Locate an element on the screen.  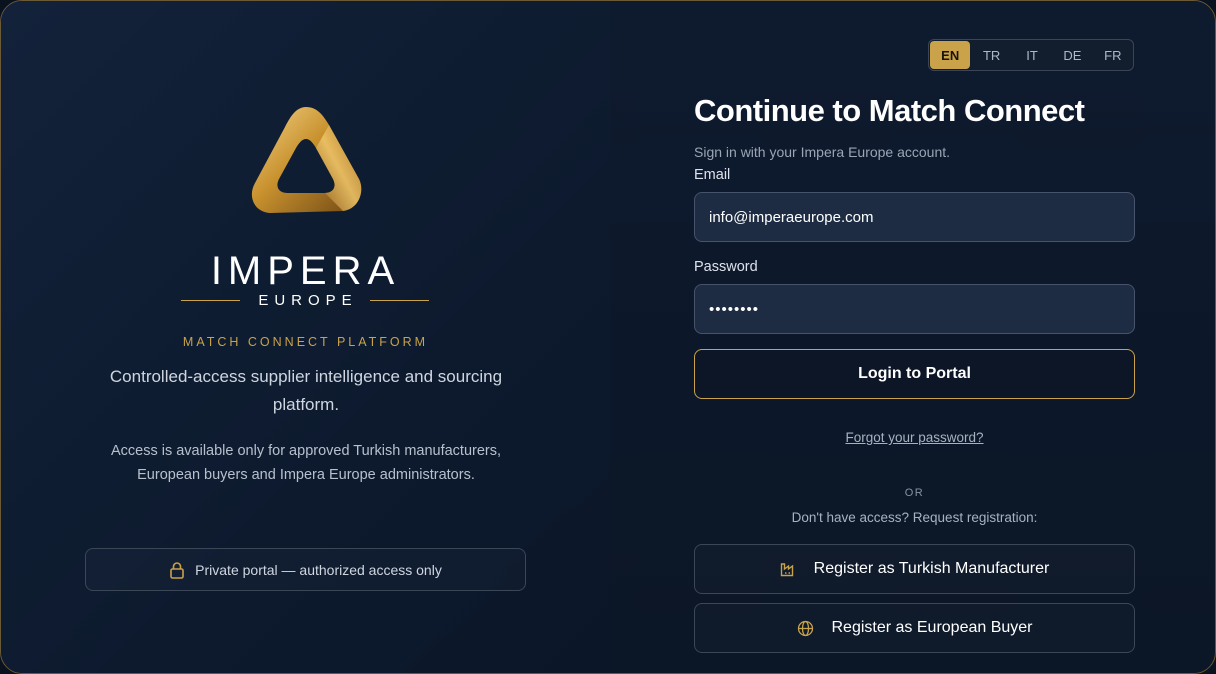
triangle-ribbon-logo-icon is located at coordinates (306, 160).